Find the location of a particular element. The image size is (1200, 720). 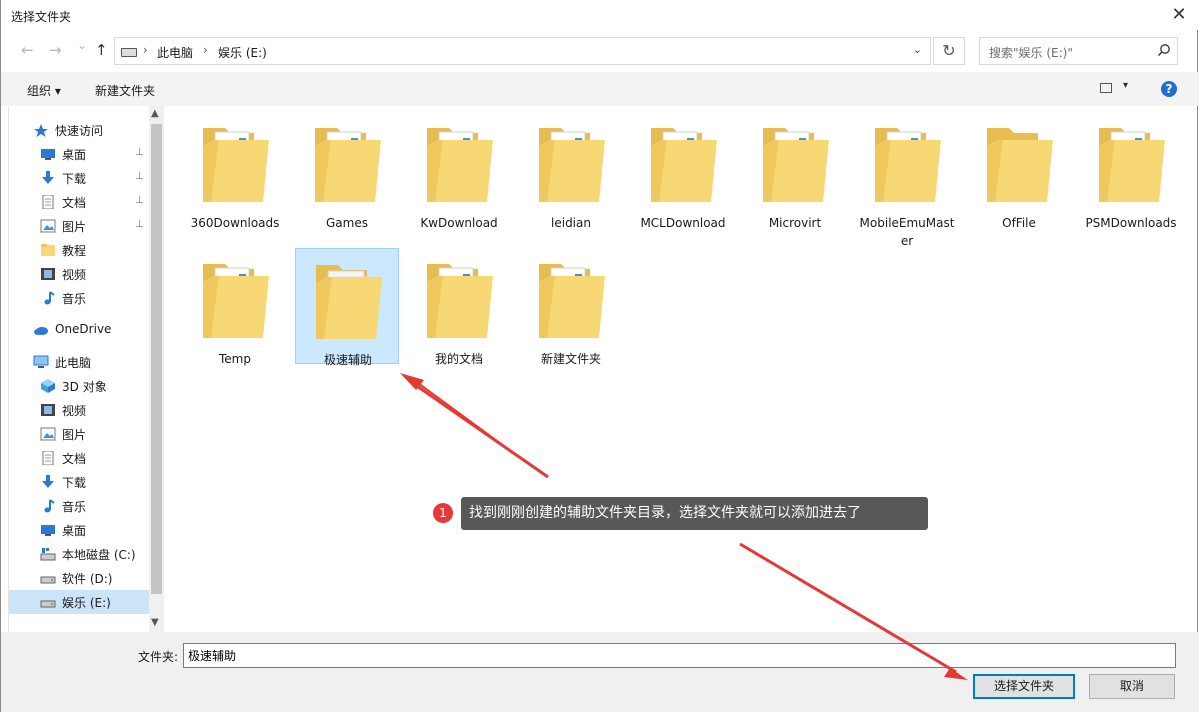

annotation-callout: 找到刚刚创建的辅助文件夹目录，选择文件夹就可以添加进去了 is located at coordinates (694, 513).